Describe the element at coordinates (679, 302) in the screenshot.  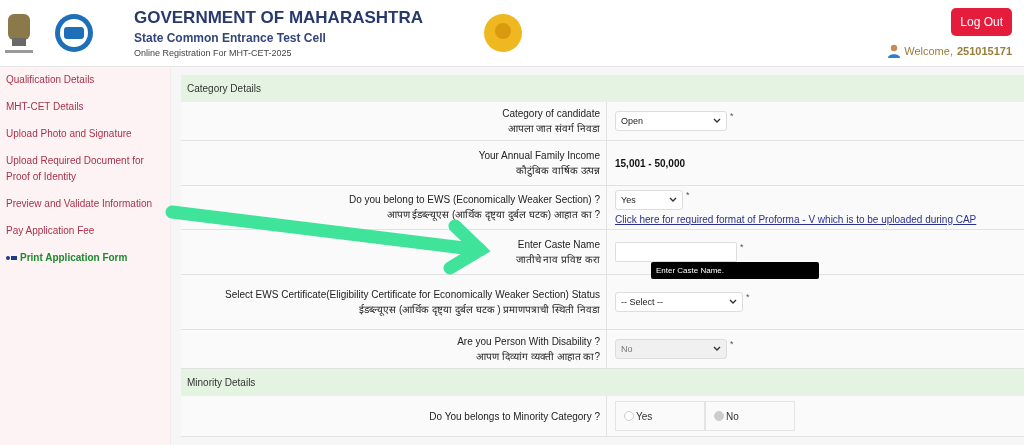
I see `select-field: -- Select --` at that location.